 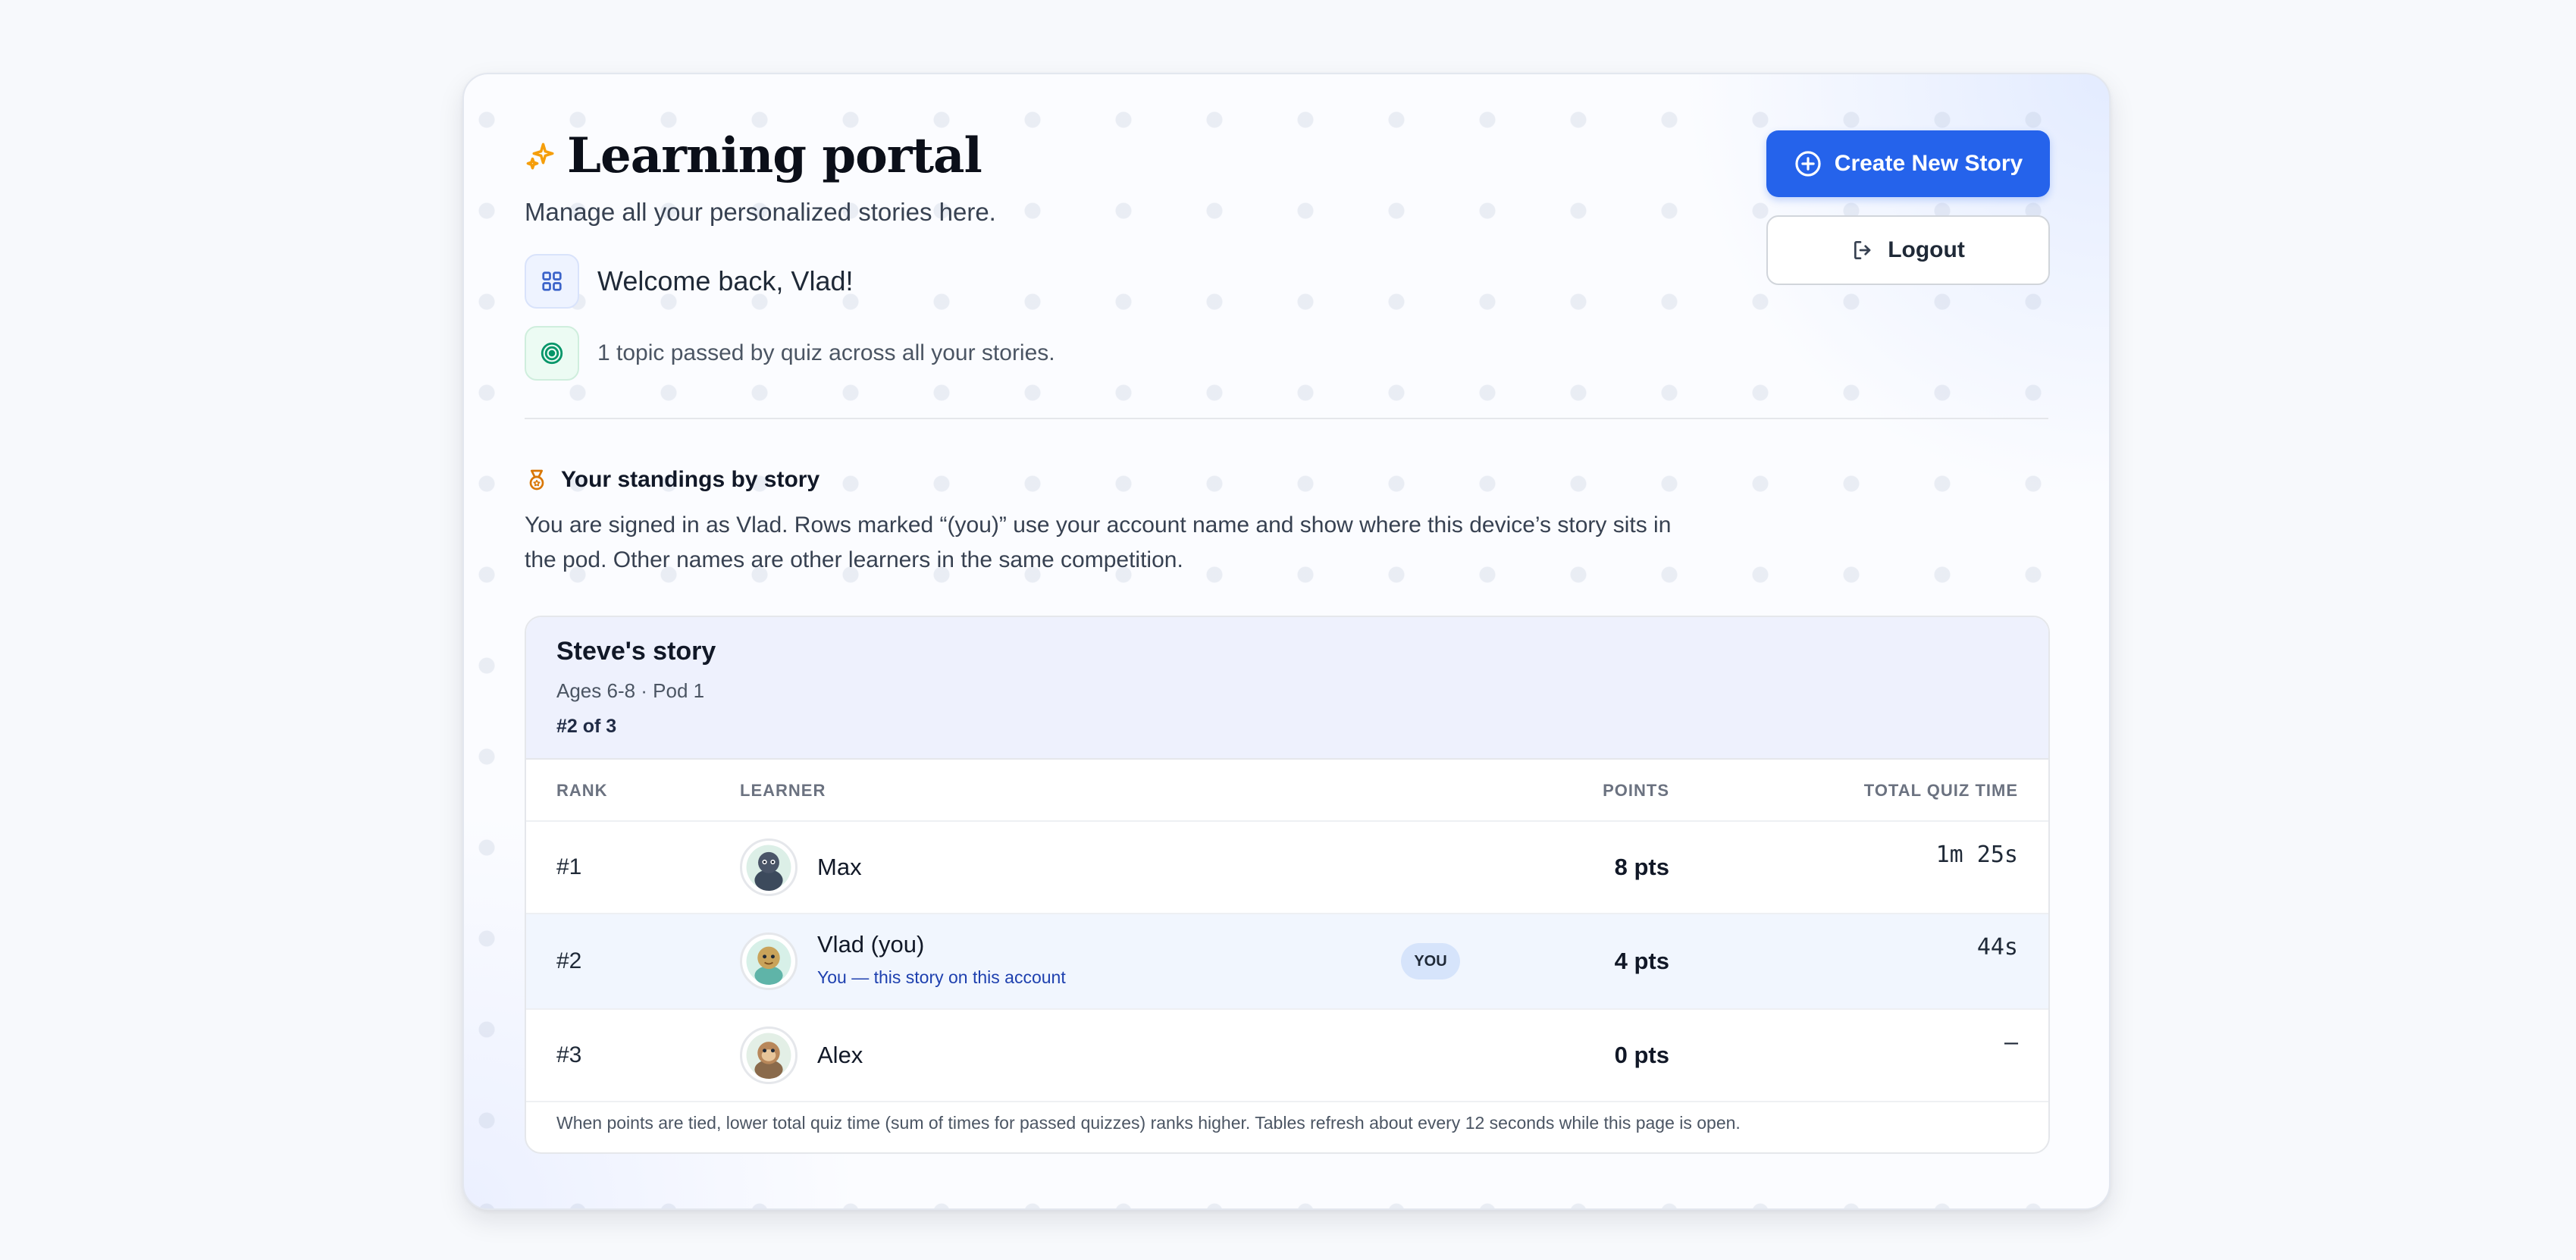 I want to click on target-icon, so click(x=552, y=353).